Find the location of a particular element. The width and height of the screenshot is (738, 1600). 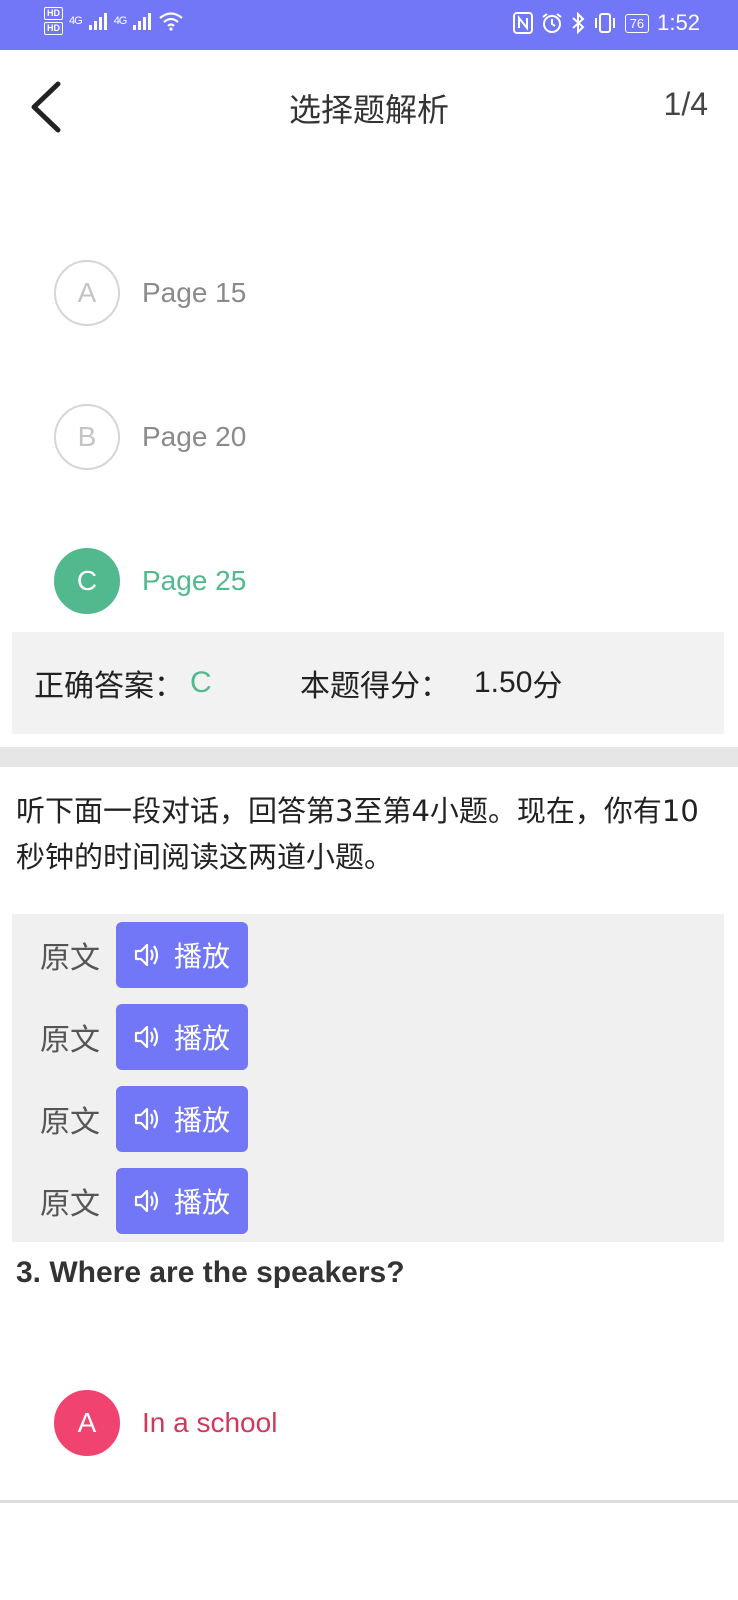

wifi-icon is located at coordinates (171, 21).